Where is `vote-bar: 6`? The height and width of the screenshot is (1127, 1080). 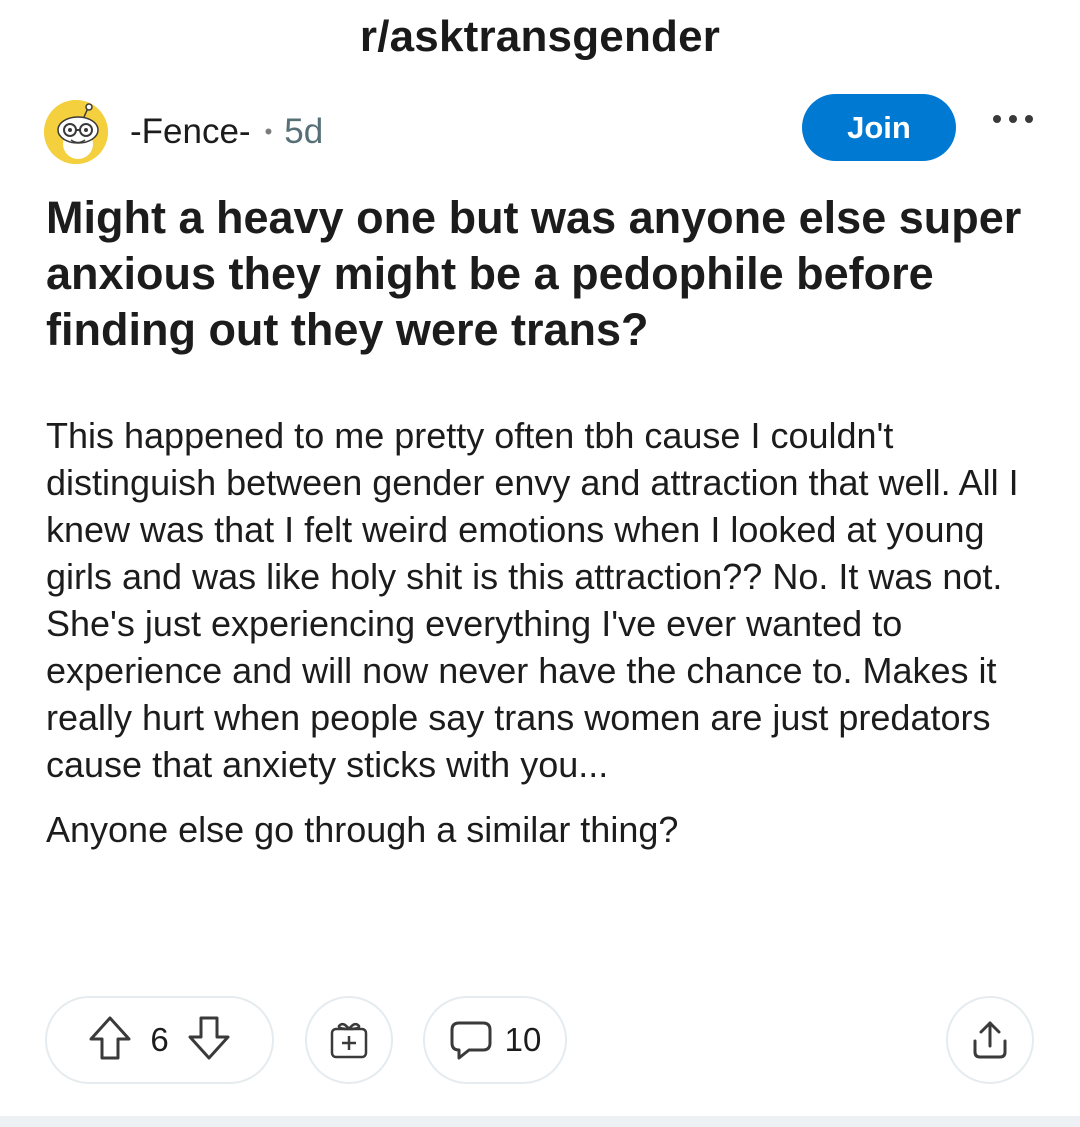
vote-bar: 6 is located at coordinates (159, 1040).